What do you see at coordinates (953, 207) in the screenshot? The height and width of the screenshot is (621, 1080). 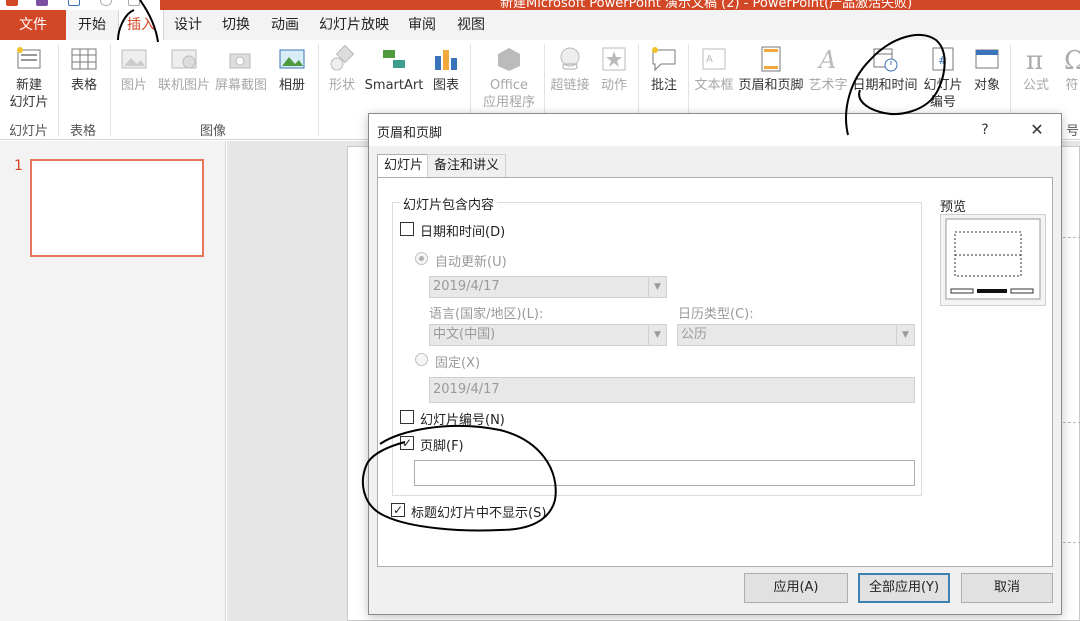 I see `preview-title: 预览` at bounding box center [953, 207].